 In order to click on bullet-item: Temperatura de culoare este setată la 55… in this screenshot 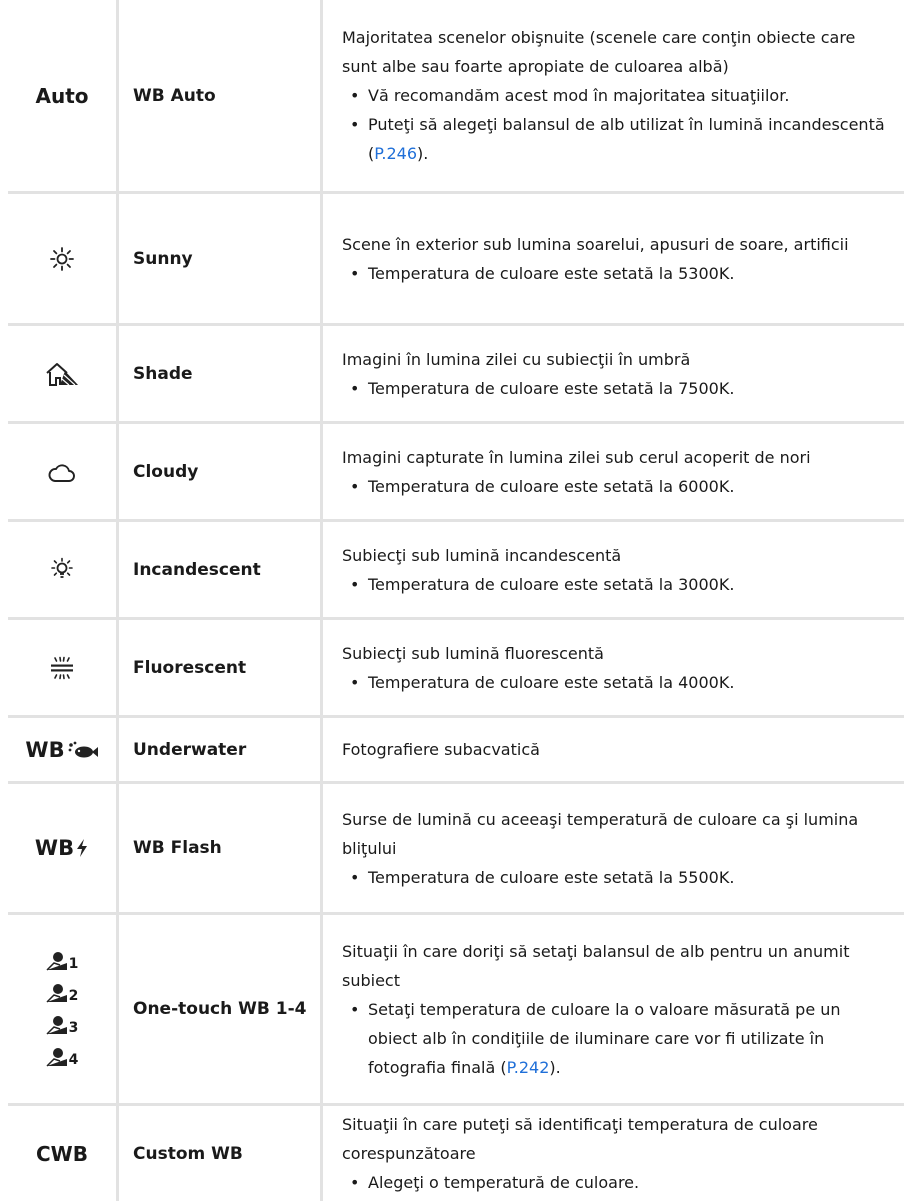, I will do `click(618, 877)`.